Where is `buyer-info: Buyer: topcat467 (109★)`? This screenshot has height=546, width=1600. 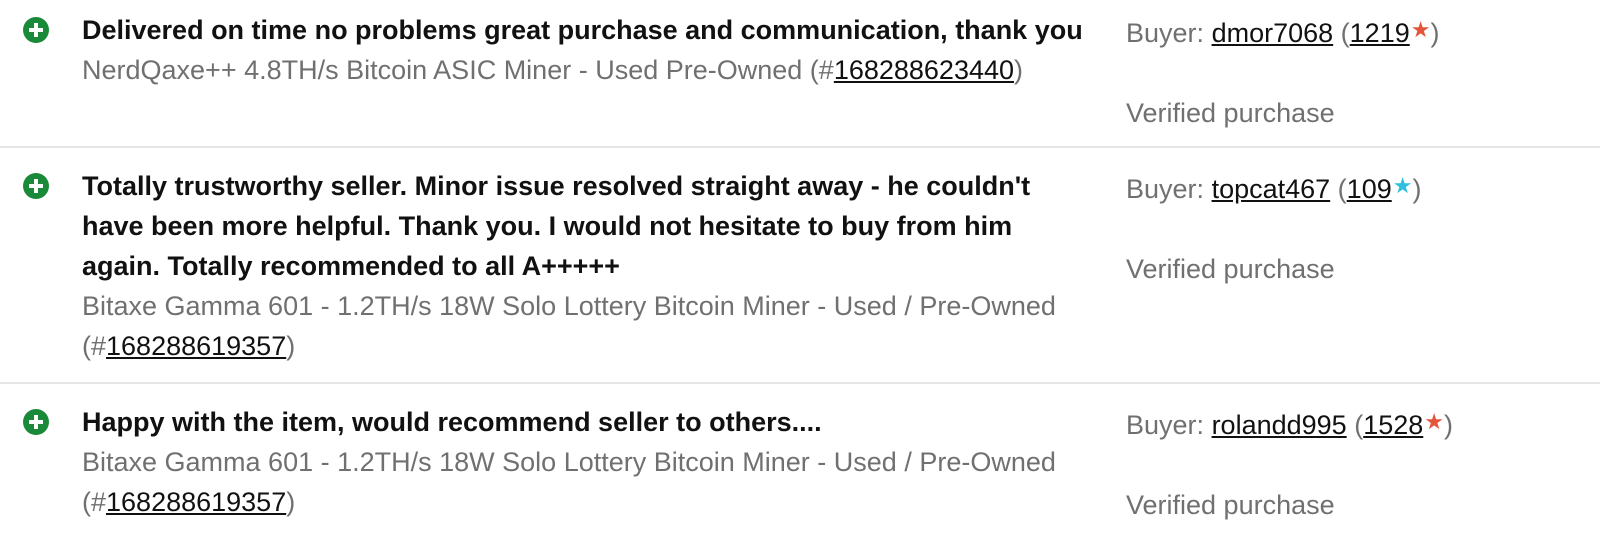
buyer-info: Buyer: topcat467 (109★) is located at coordinates (1274, 188).